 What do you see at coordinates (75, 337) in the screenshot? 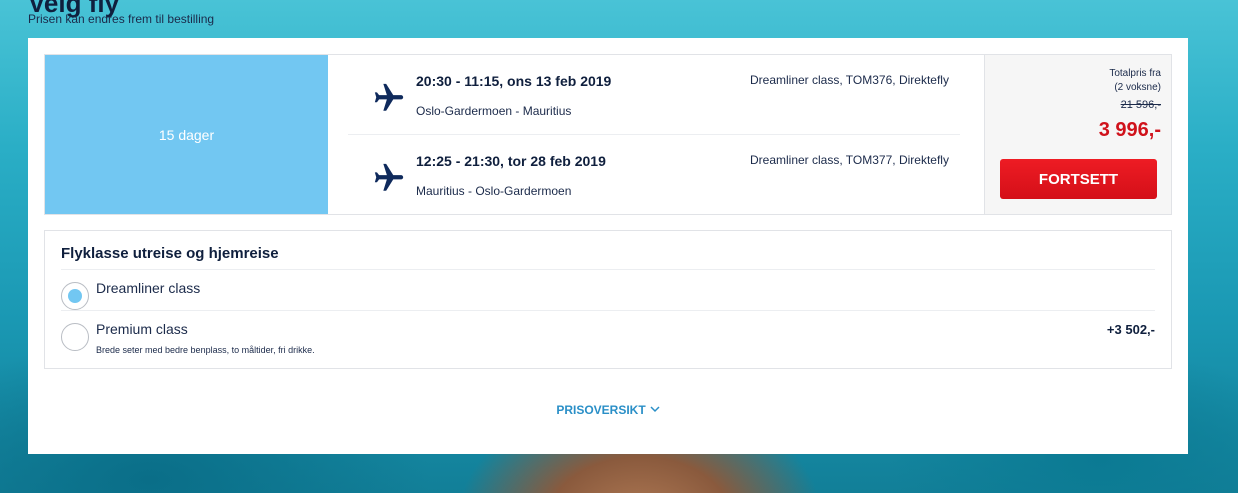
I see `radio-premium` at bounding box center [75, 337].